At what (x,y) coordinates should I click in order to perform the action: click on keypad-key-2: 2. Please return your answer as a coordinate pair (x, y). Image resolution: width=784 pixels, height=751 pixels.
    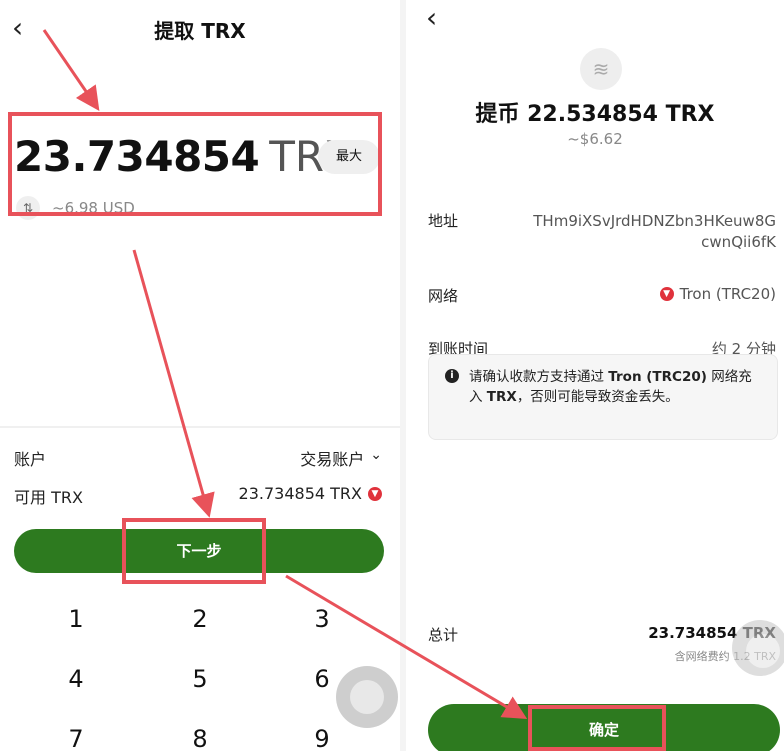
    Looking at the image, I should click on (200, 619).